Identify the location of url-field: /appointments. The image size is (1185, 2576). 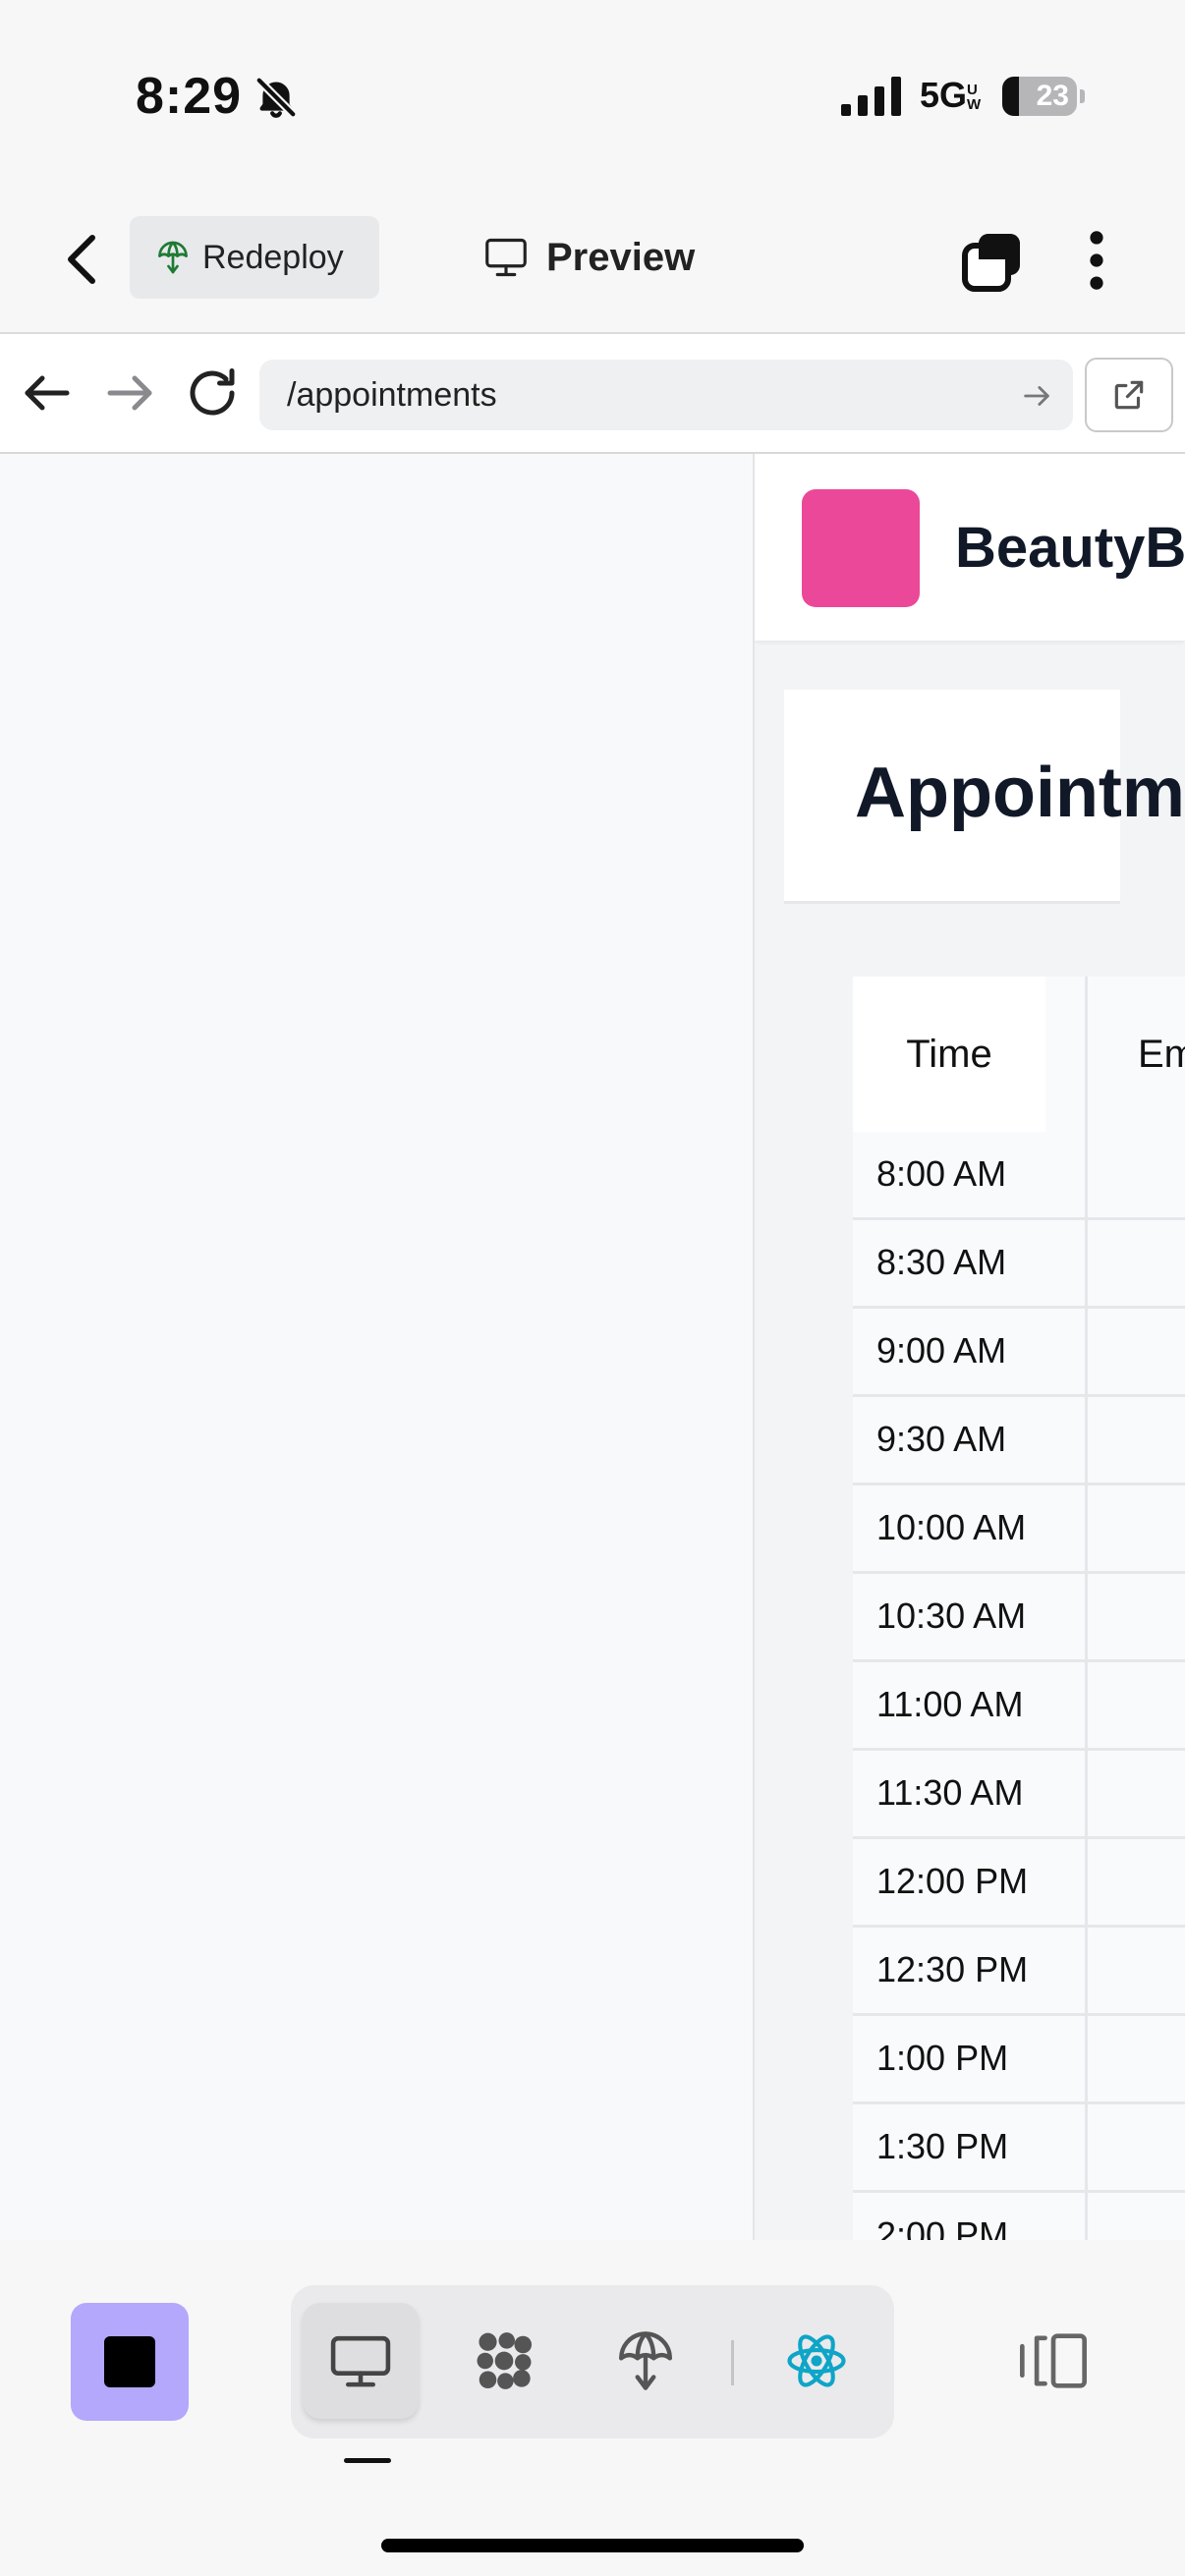
(666, 395).